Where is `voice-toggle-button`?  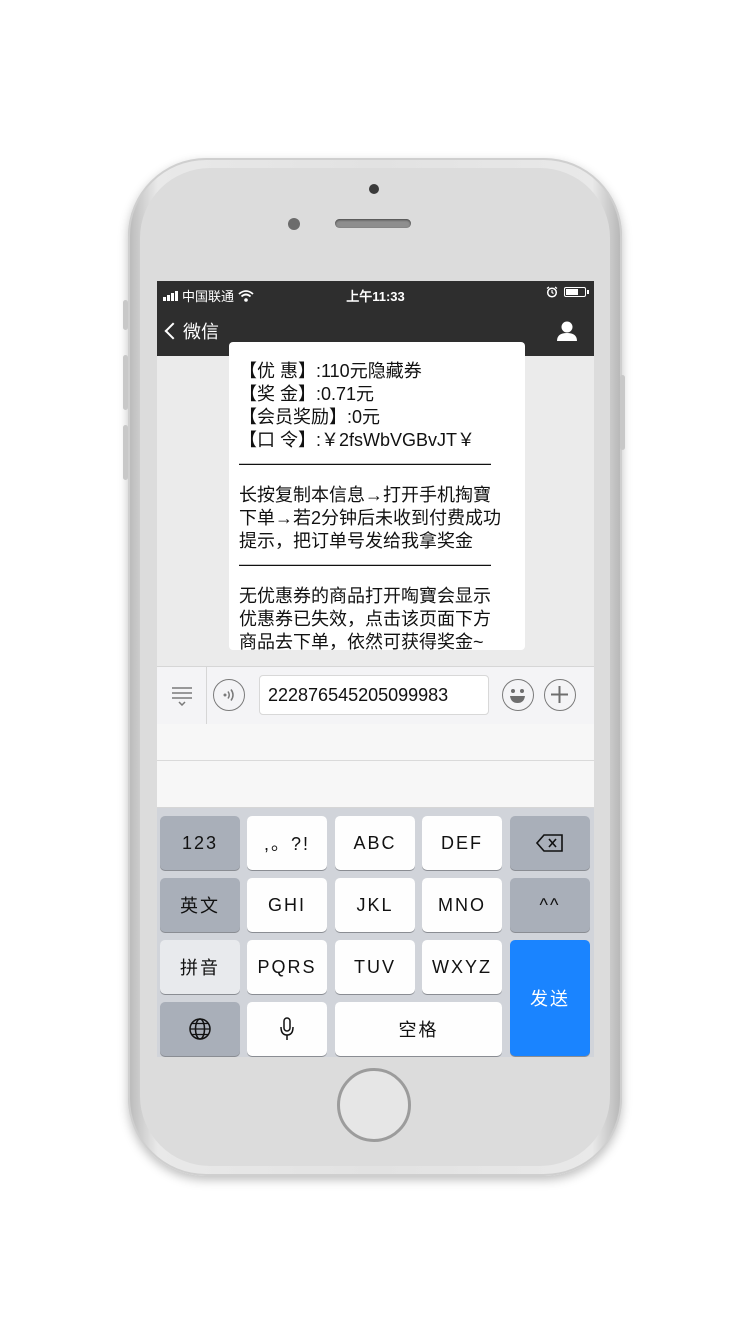
voice-toggle-button is located at coordinates (229, 695).